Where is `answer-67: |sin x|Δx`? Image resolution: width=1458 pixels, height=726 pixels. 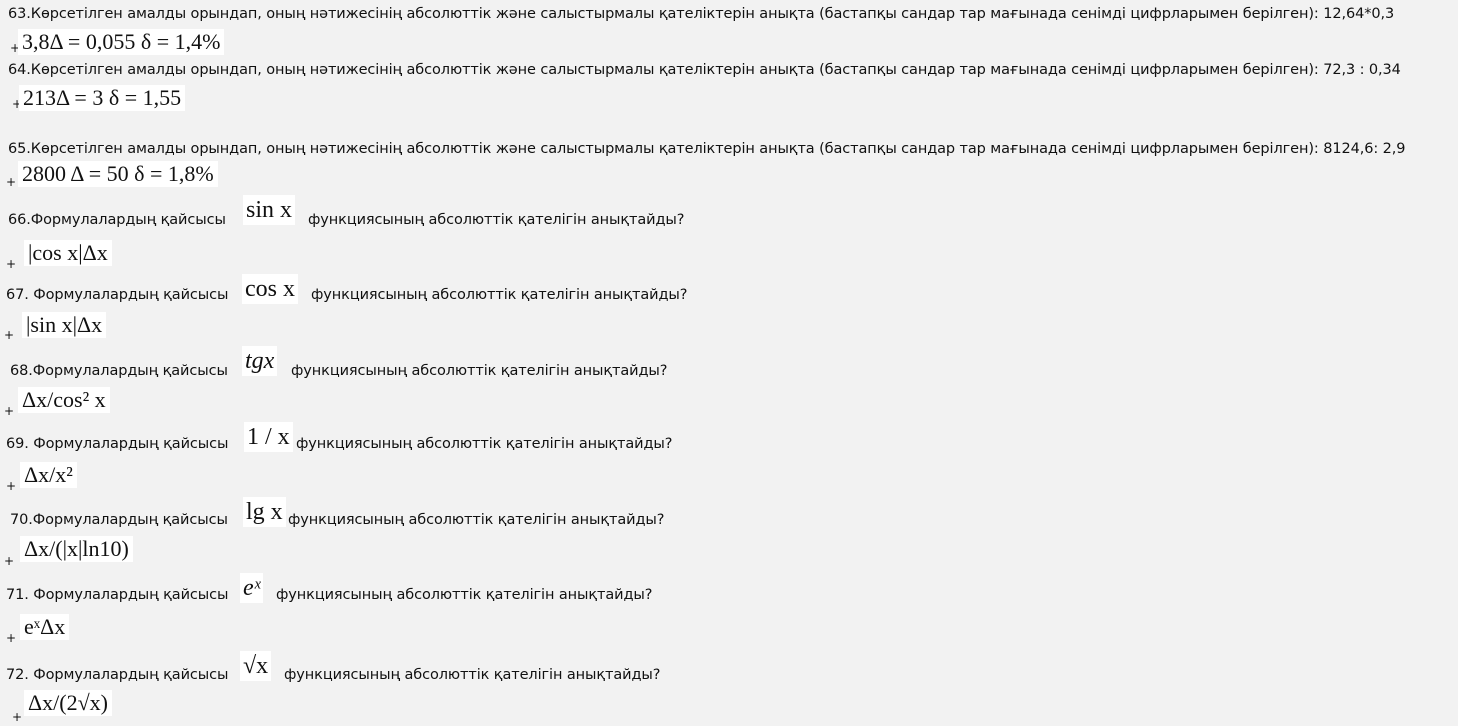
answer-67: |sin x|Δx is located at coordinates (64, 325).